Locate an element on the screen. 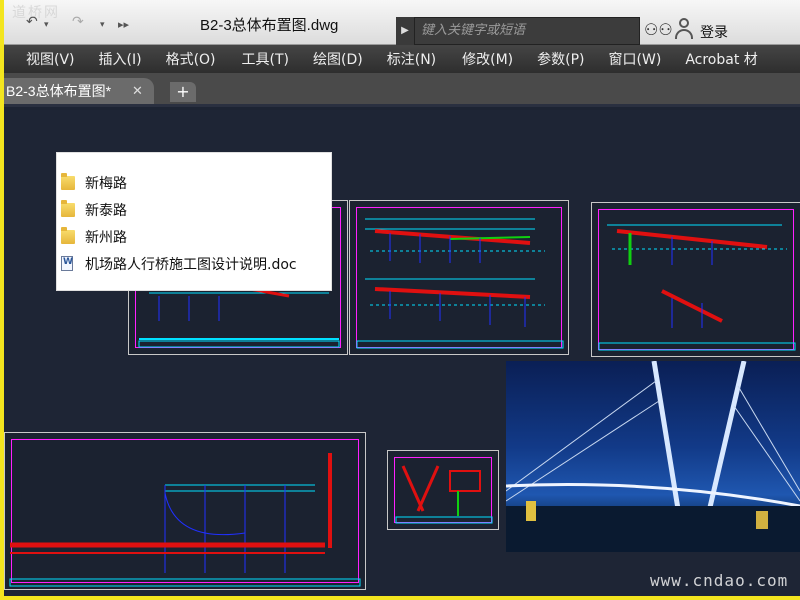 The image size is (800, 600). file-list-item: 新泰路 is located at coordinates (194, 209).